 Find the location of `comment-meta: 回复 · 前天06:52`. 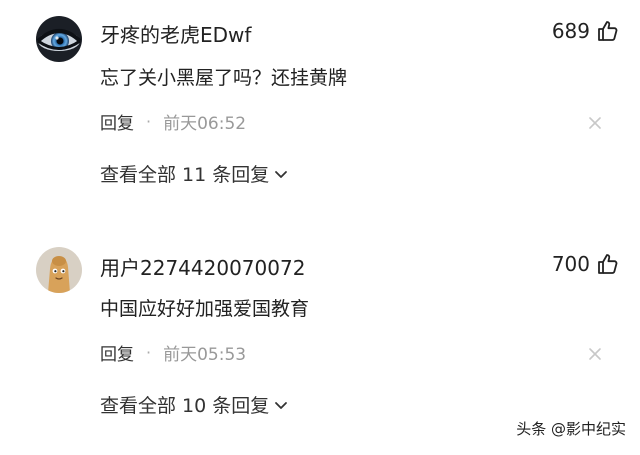

comment-meta: 回复 · 前天06:52 is located at coordinates (173, 121).